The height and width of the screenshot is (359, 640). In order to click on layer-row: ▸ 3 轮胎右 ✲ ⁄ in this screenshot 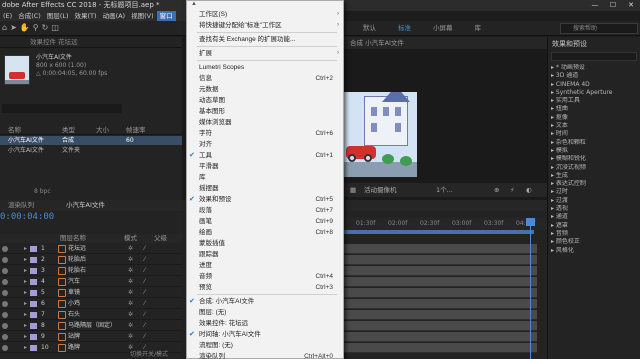, I will do `click(91, 271)`.